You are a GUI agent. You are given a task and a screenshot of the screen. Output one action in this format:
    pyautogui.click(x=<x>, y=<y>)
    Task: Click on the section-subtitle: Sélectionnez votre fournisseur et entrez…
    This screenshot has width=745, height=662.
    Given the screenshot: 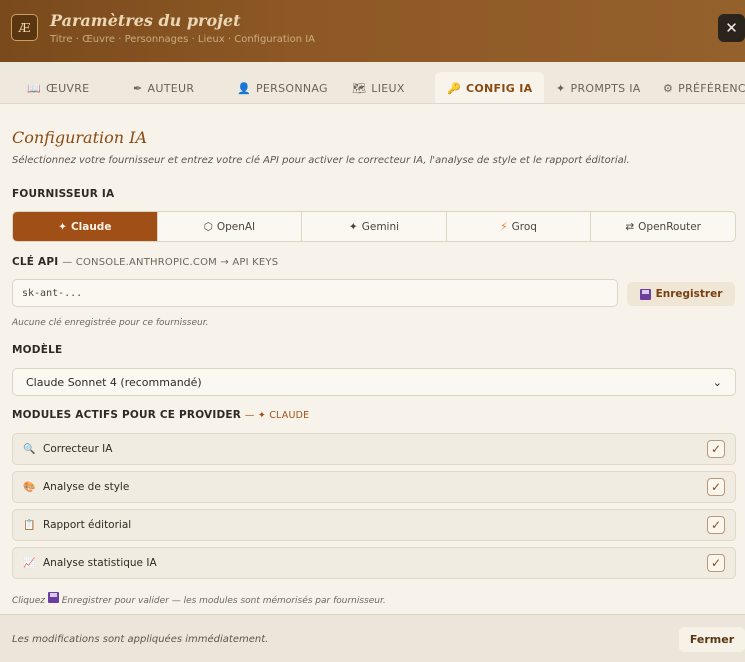 What is the action you would take?
    pyautogui.click(x=321, y=160)
    